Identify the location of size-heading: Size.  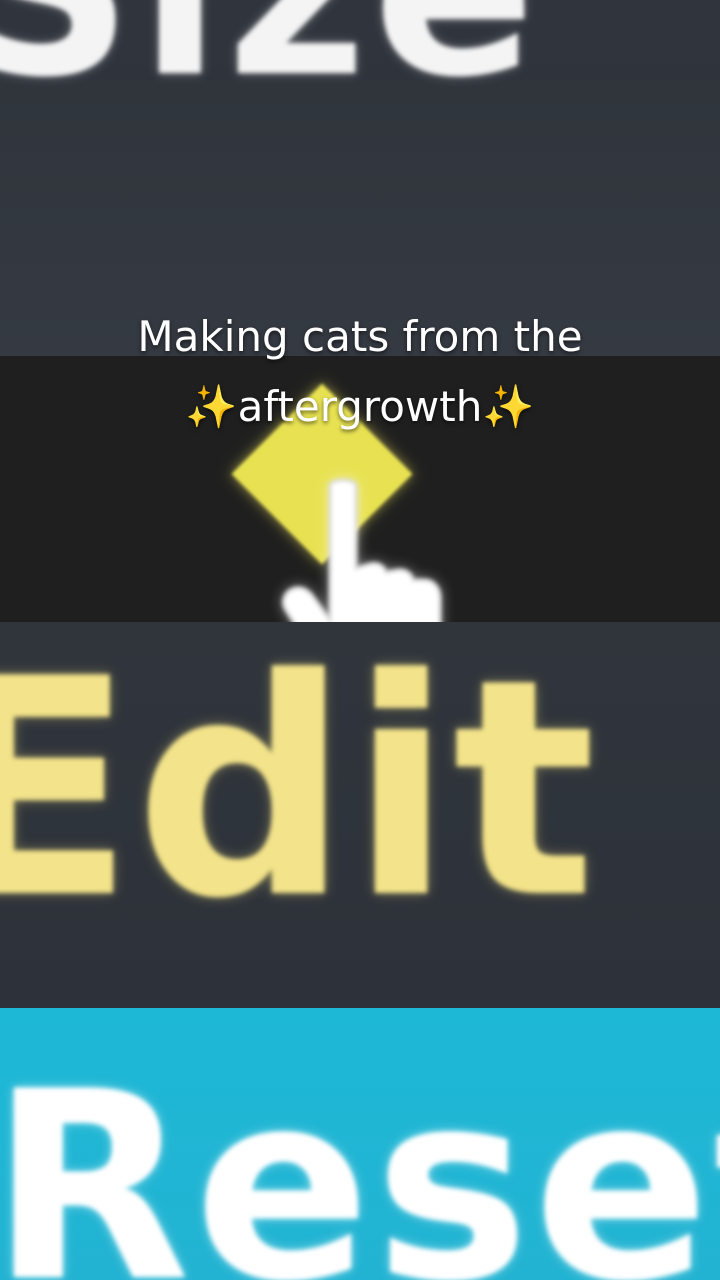
(271, 65).